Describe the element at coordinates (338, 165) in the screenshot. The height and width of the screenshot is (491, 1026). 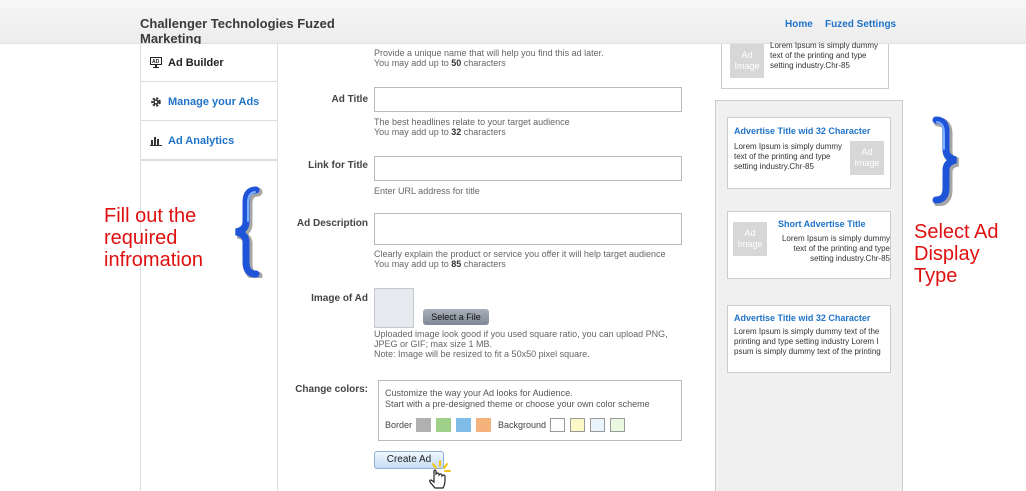
I see `link-title-label: Link for Title` at that location.